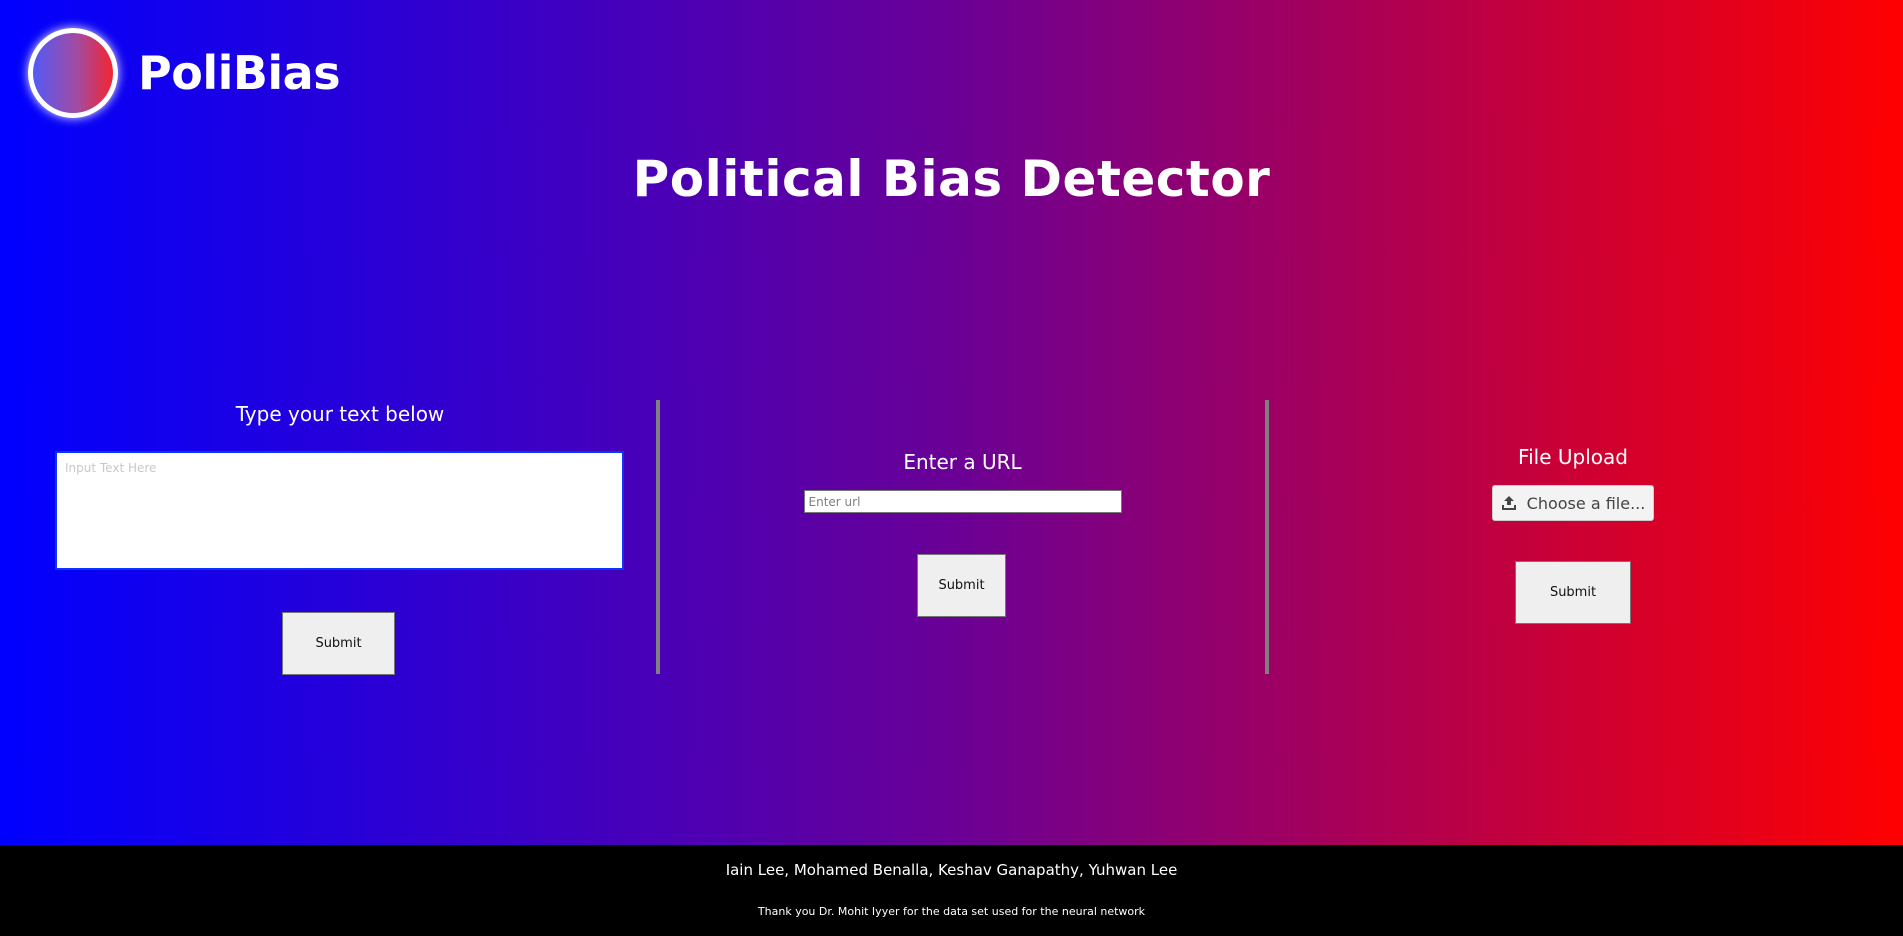 This screenshot has width=1903, height=936. I want to click on brand-name: PoliBias, so click(239, 73).